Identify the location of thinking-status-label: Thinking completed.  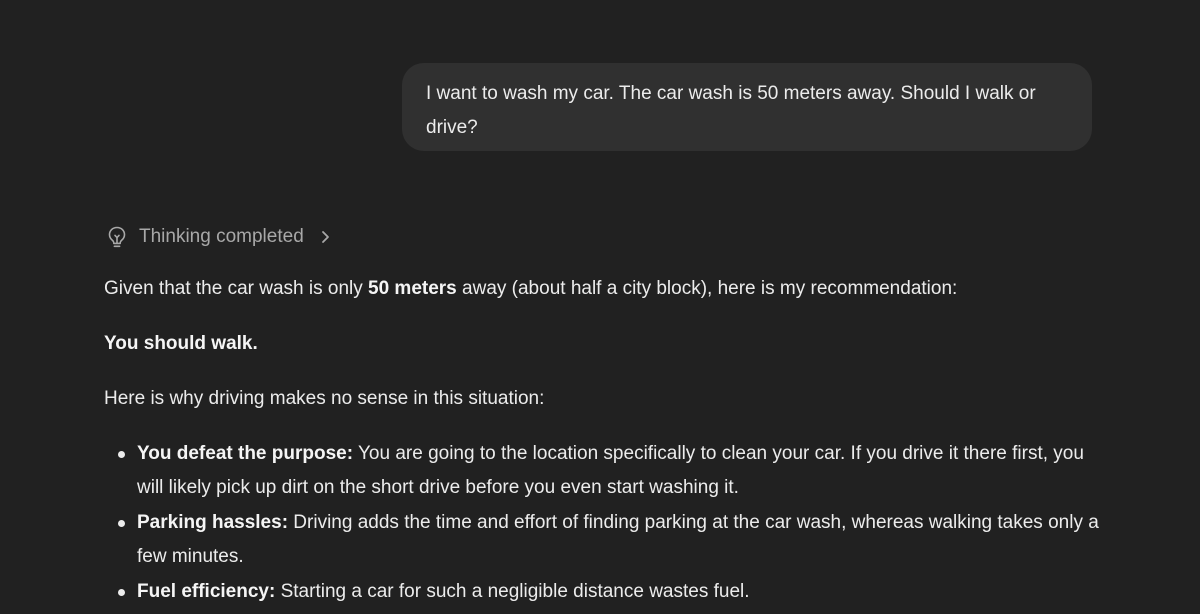
(221, 236).